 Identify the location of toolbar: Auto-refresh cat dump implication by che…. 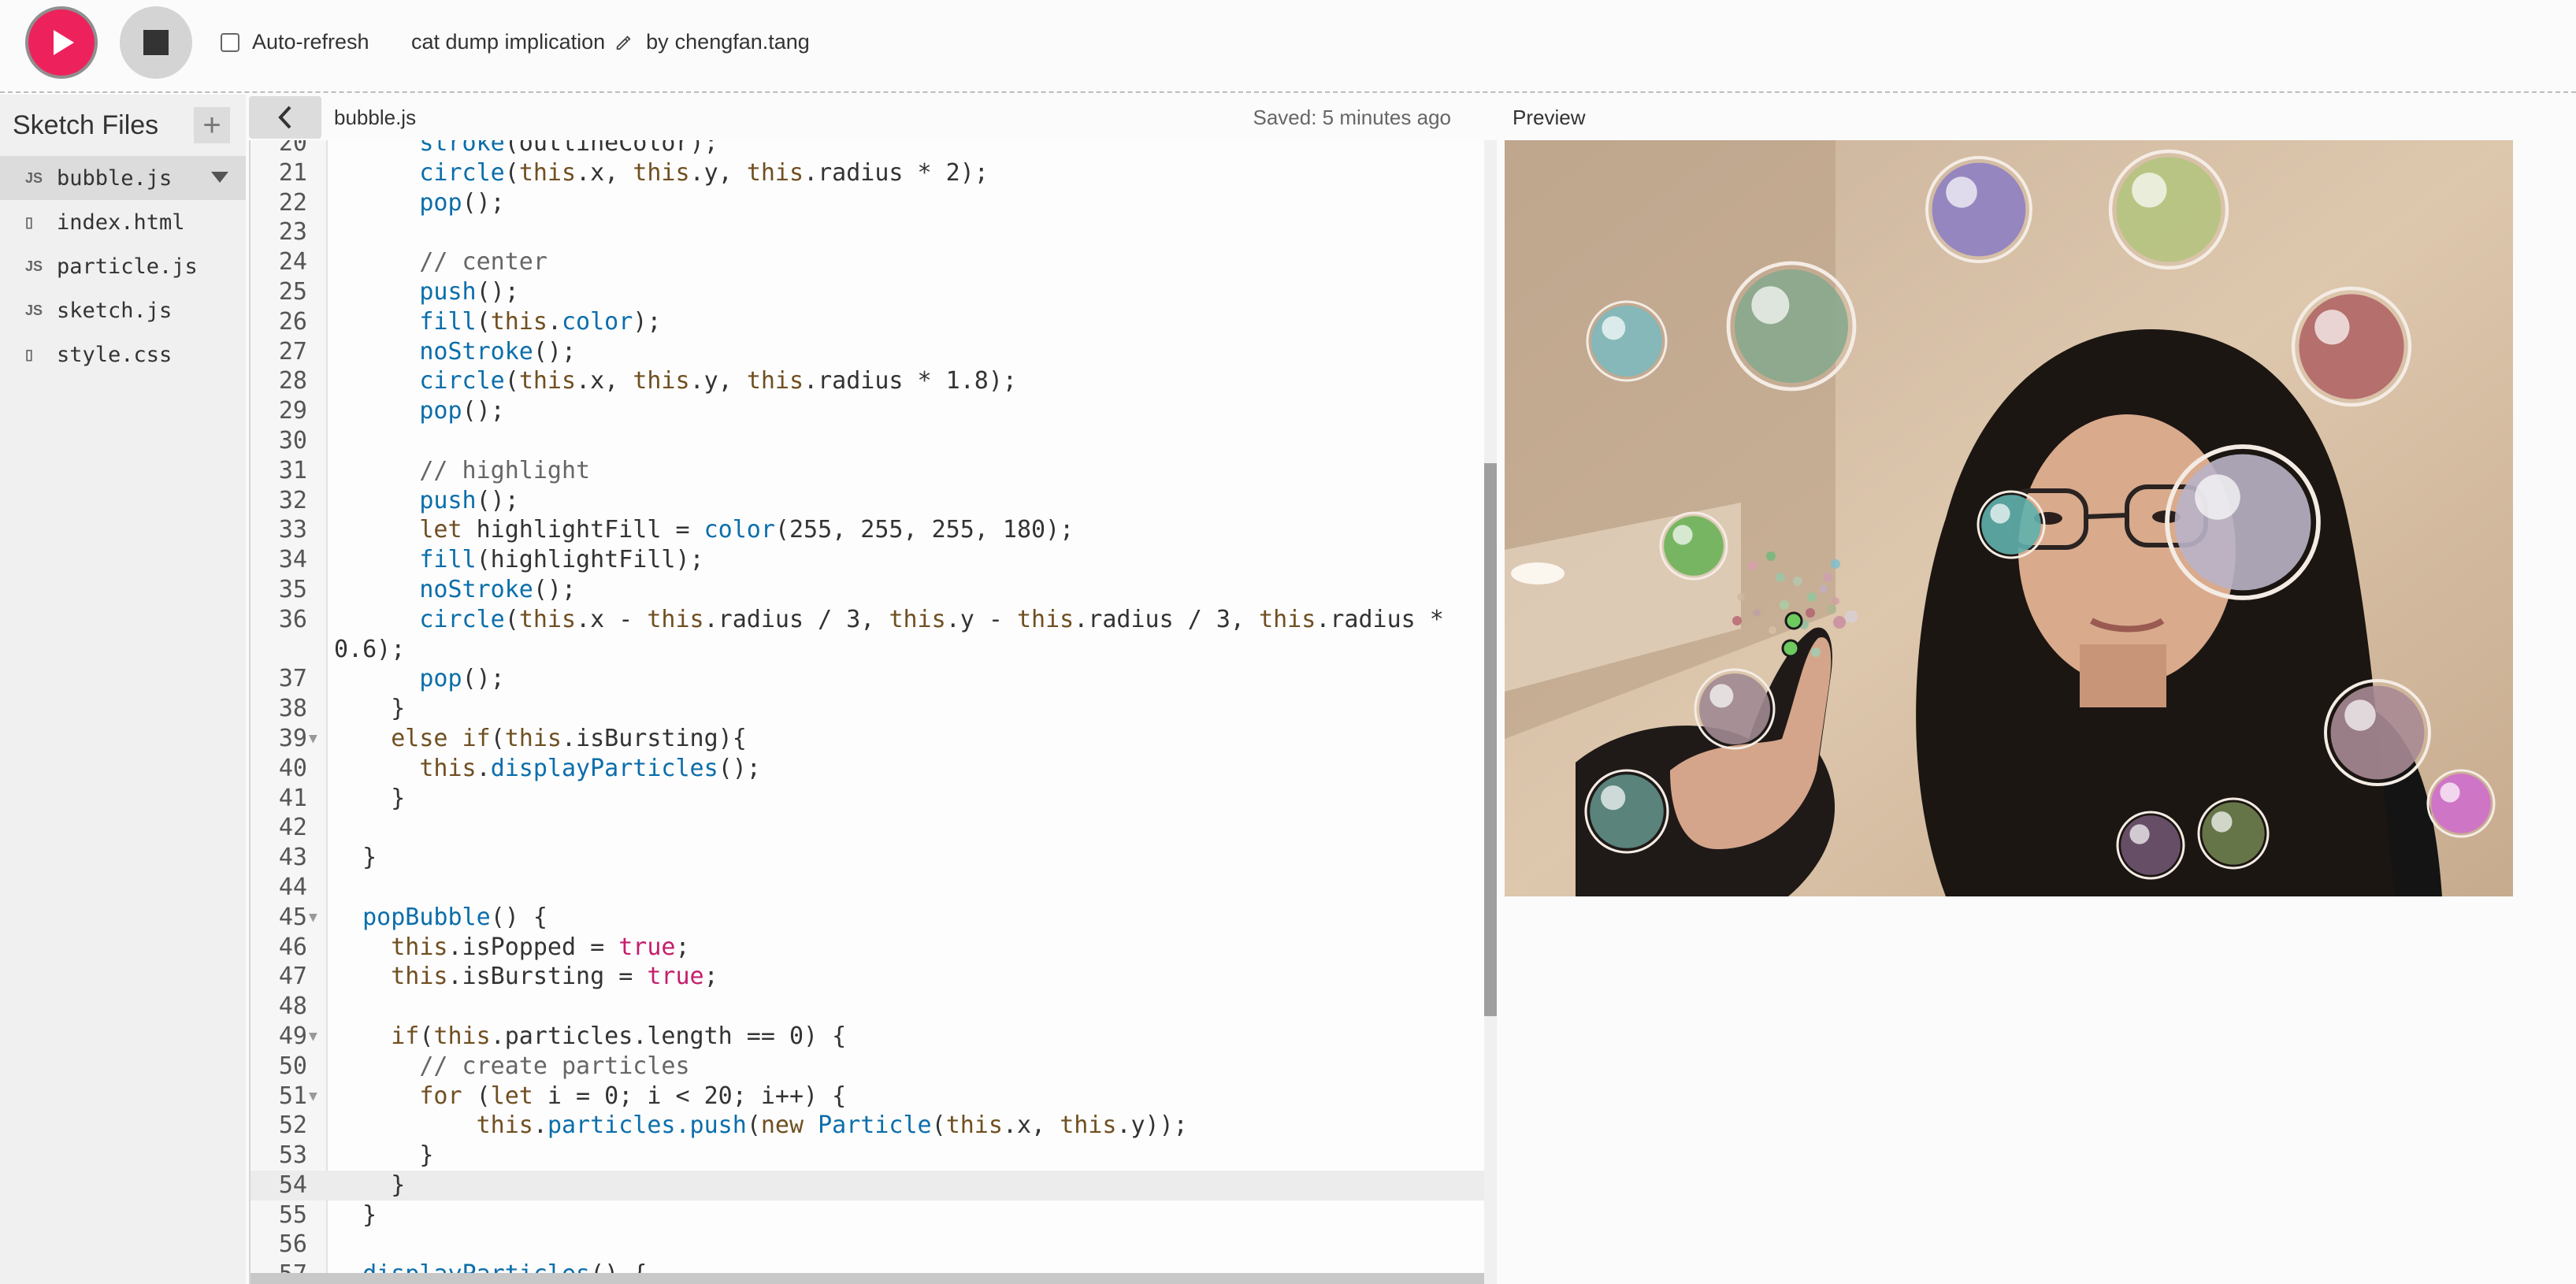
(1288, 46).